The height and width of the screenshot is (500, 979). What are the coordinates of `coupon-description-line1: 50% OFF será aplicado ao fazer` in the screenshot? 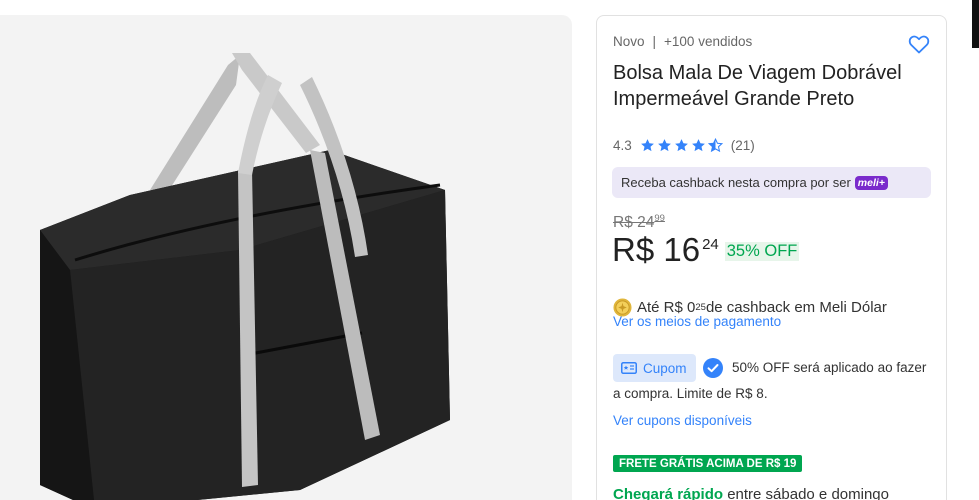 It's located at (829, 367).